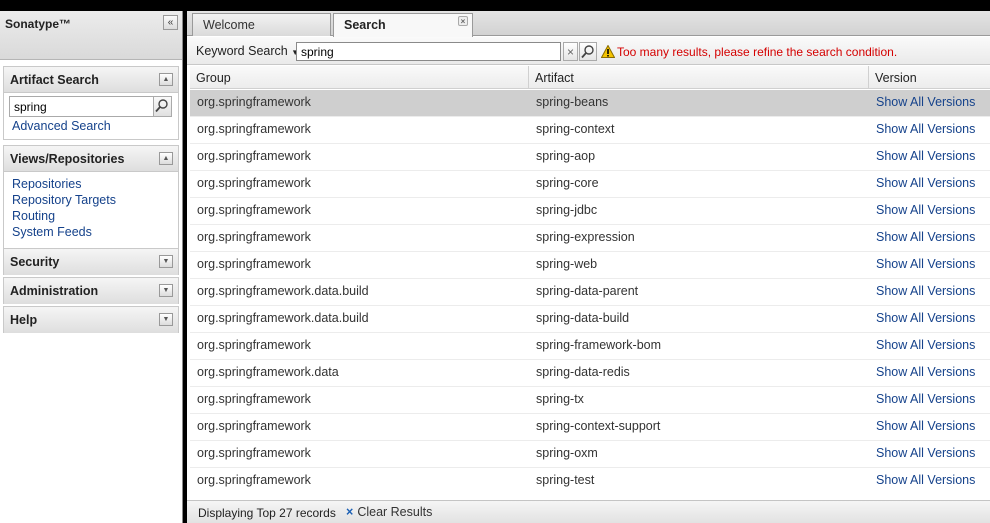 This screenshot has width=990, height=523. What do you see at coordinates (38, 24) in the screenshot?
I see `brand-title: Sonatype™` at bounding box center [38, 24].